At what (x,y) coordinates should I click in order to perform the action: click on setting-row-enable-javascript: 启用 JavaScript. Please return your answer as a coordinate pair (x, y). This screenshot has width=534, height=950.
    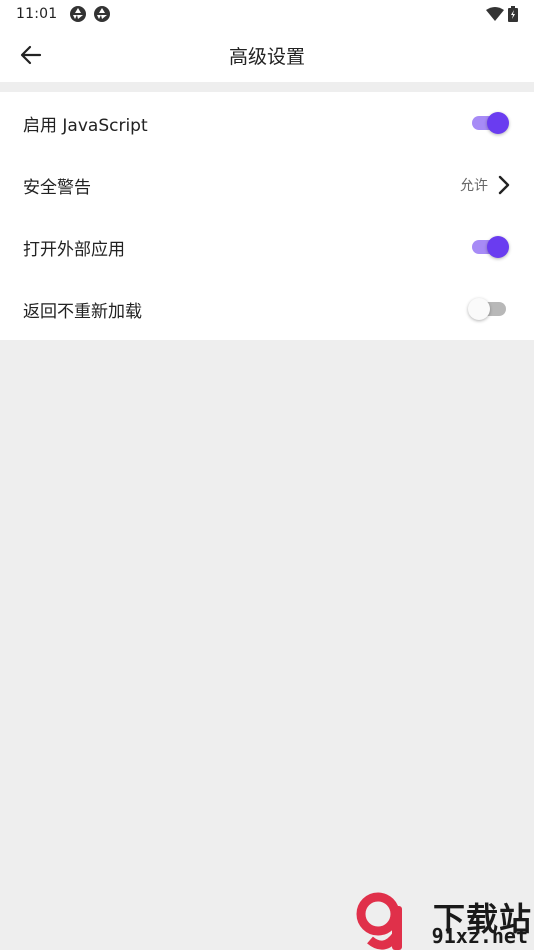
    Looking at the image, I should click on (267, 123).